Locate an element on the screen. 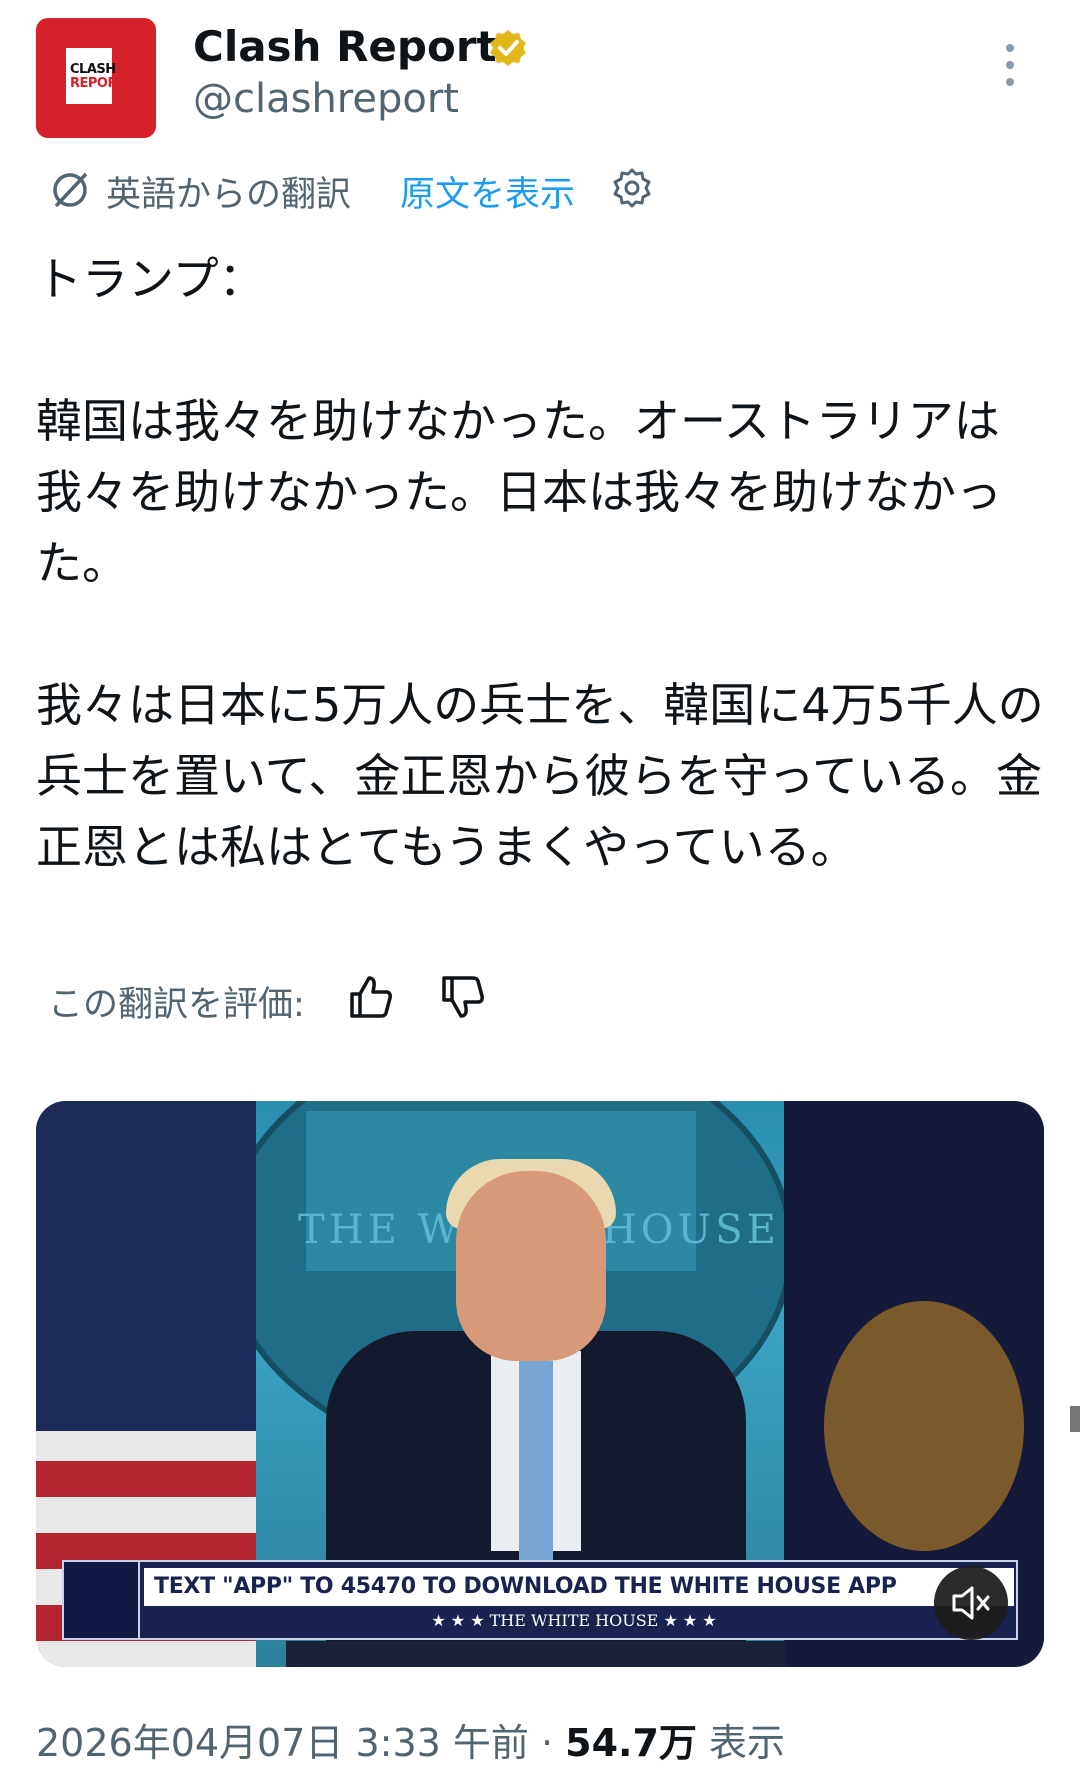 The image size is (1080, 1786). thumbs-up-icon is located at coordinates (371, 997).